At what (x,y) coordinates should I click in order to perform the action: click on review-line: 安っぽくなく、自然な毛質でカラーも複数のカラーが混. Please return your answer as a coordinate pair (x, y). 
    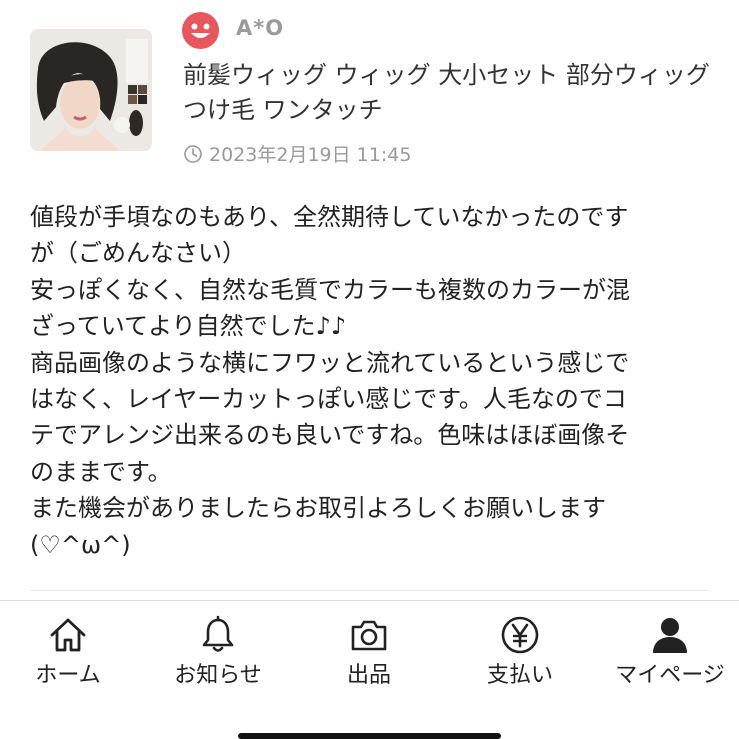
    Looking at the image, I should click on (330, 289).